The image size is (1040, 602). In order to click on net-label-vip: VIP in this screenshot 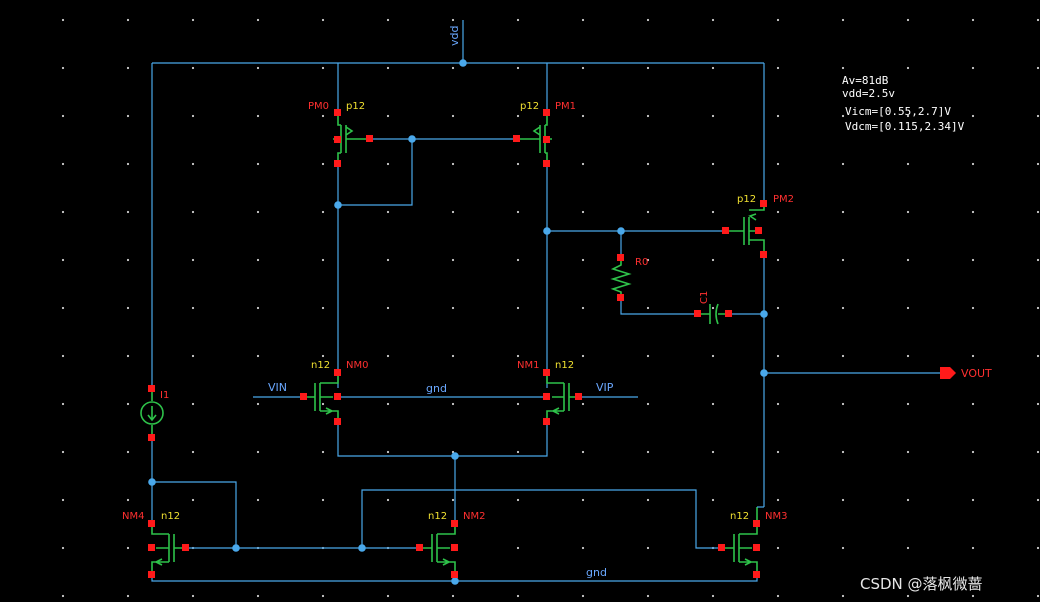, I will do `click(605, 387)`.